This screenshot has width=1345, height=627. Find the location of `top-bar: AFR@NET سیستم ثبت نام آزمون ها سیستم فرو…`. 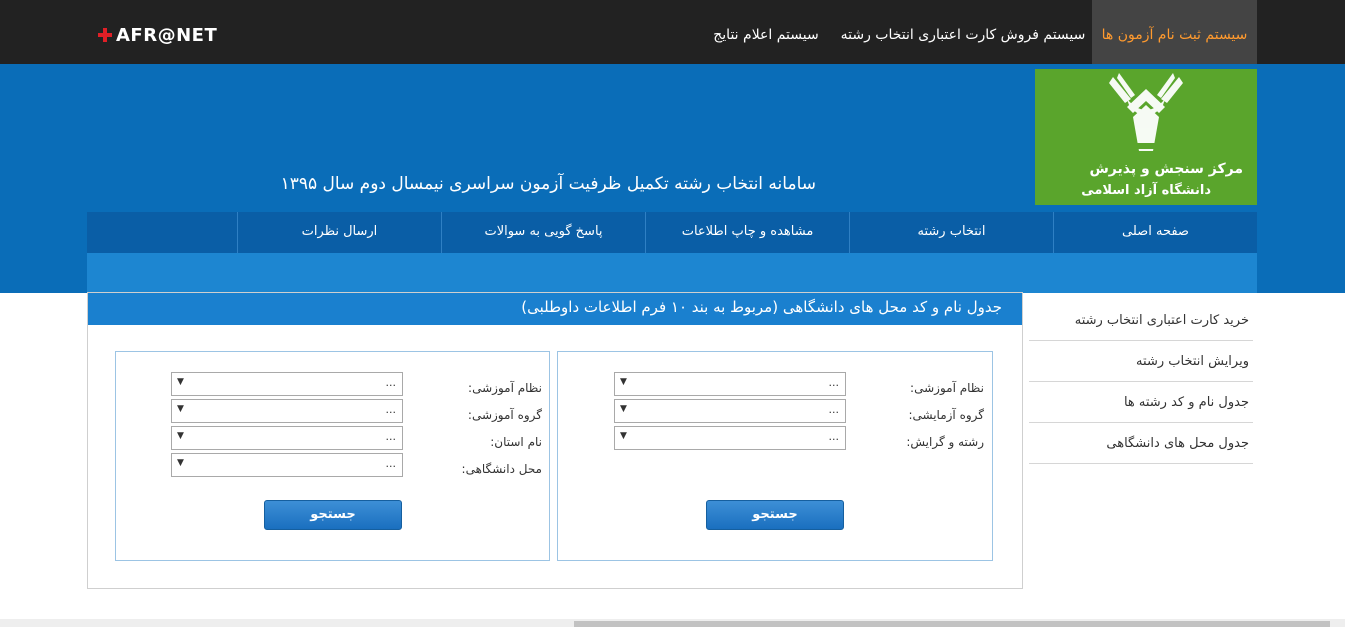

top-bar: AFR@NET سیستم ثبت نام آزمون ها سیستم فرو… is located at coordinates (672, 32).